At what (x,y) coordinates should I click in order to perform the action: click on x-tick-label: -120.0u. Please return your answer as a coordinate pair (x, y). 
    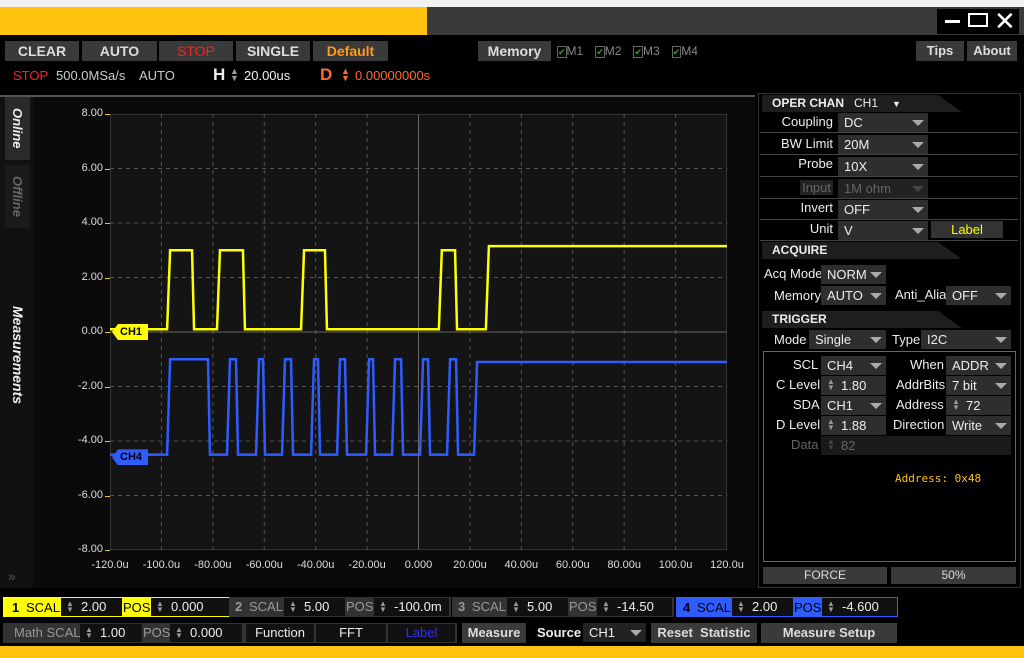
    Looking at the image, I should click on (110, 565).